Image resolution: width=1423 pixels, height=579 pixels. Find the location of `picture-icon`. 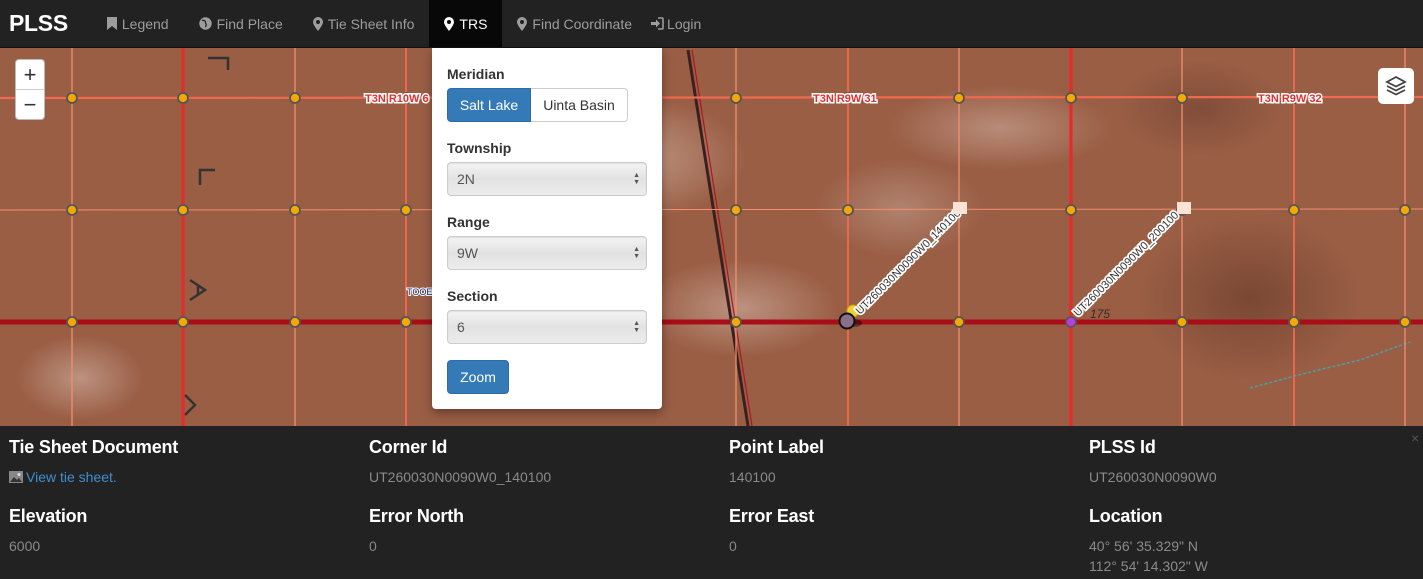

picture-icon is located at coordinates (16, 478).